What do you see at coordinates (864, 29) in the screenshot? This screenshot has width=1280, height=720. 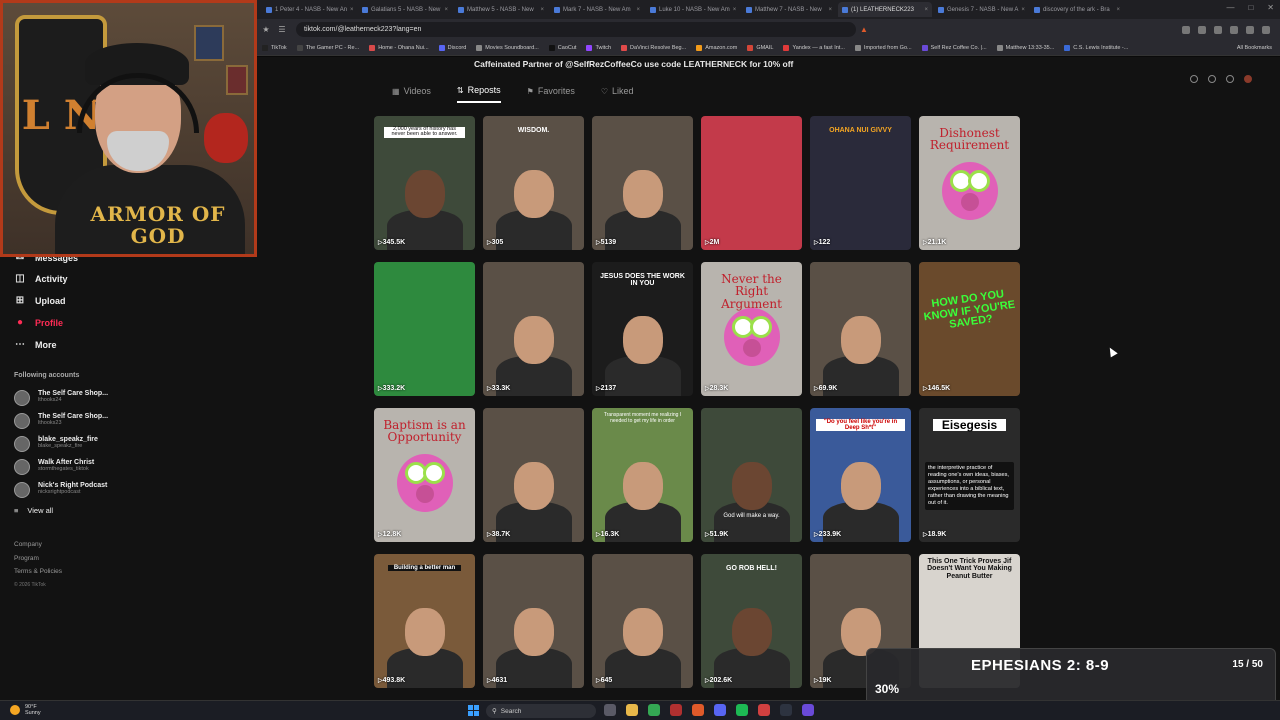 I see `shield-brave-icon: ▲` at bounding box center [864, 29].